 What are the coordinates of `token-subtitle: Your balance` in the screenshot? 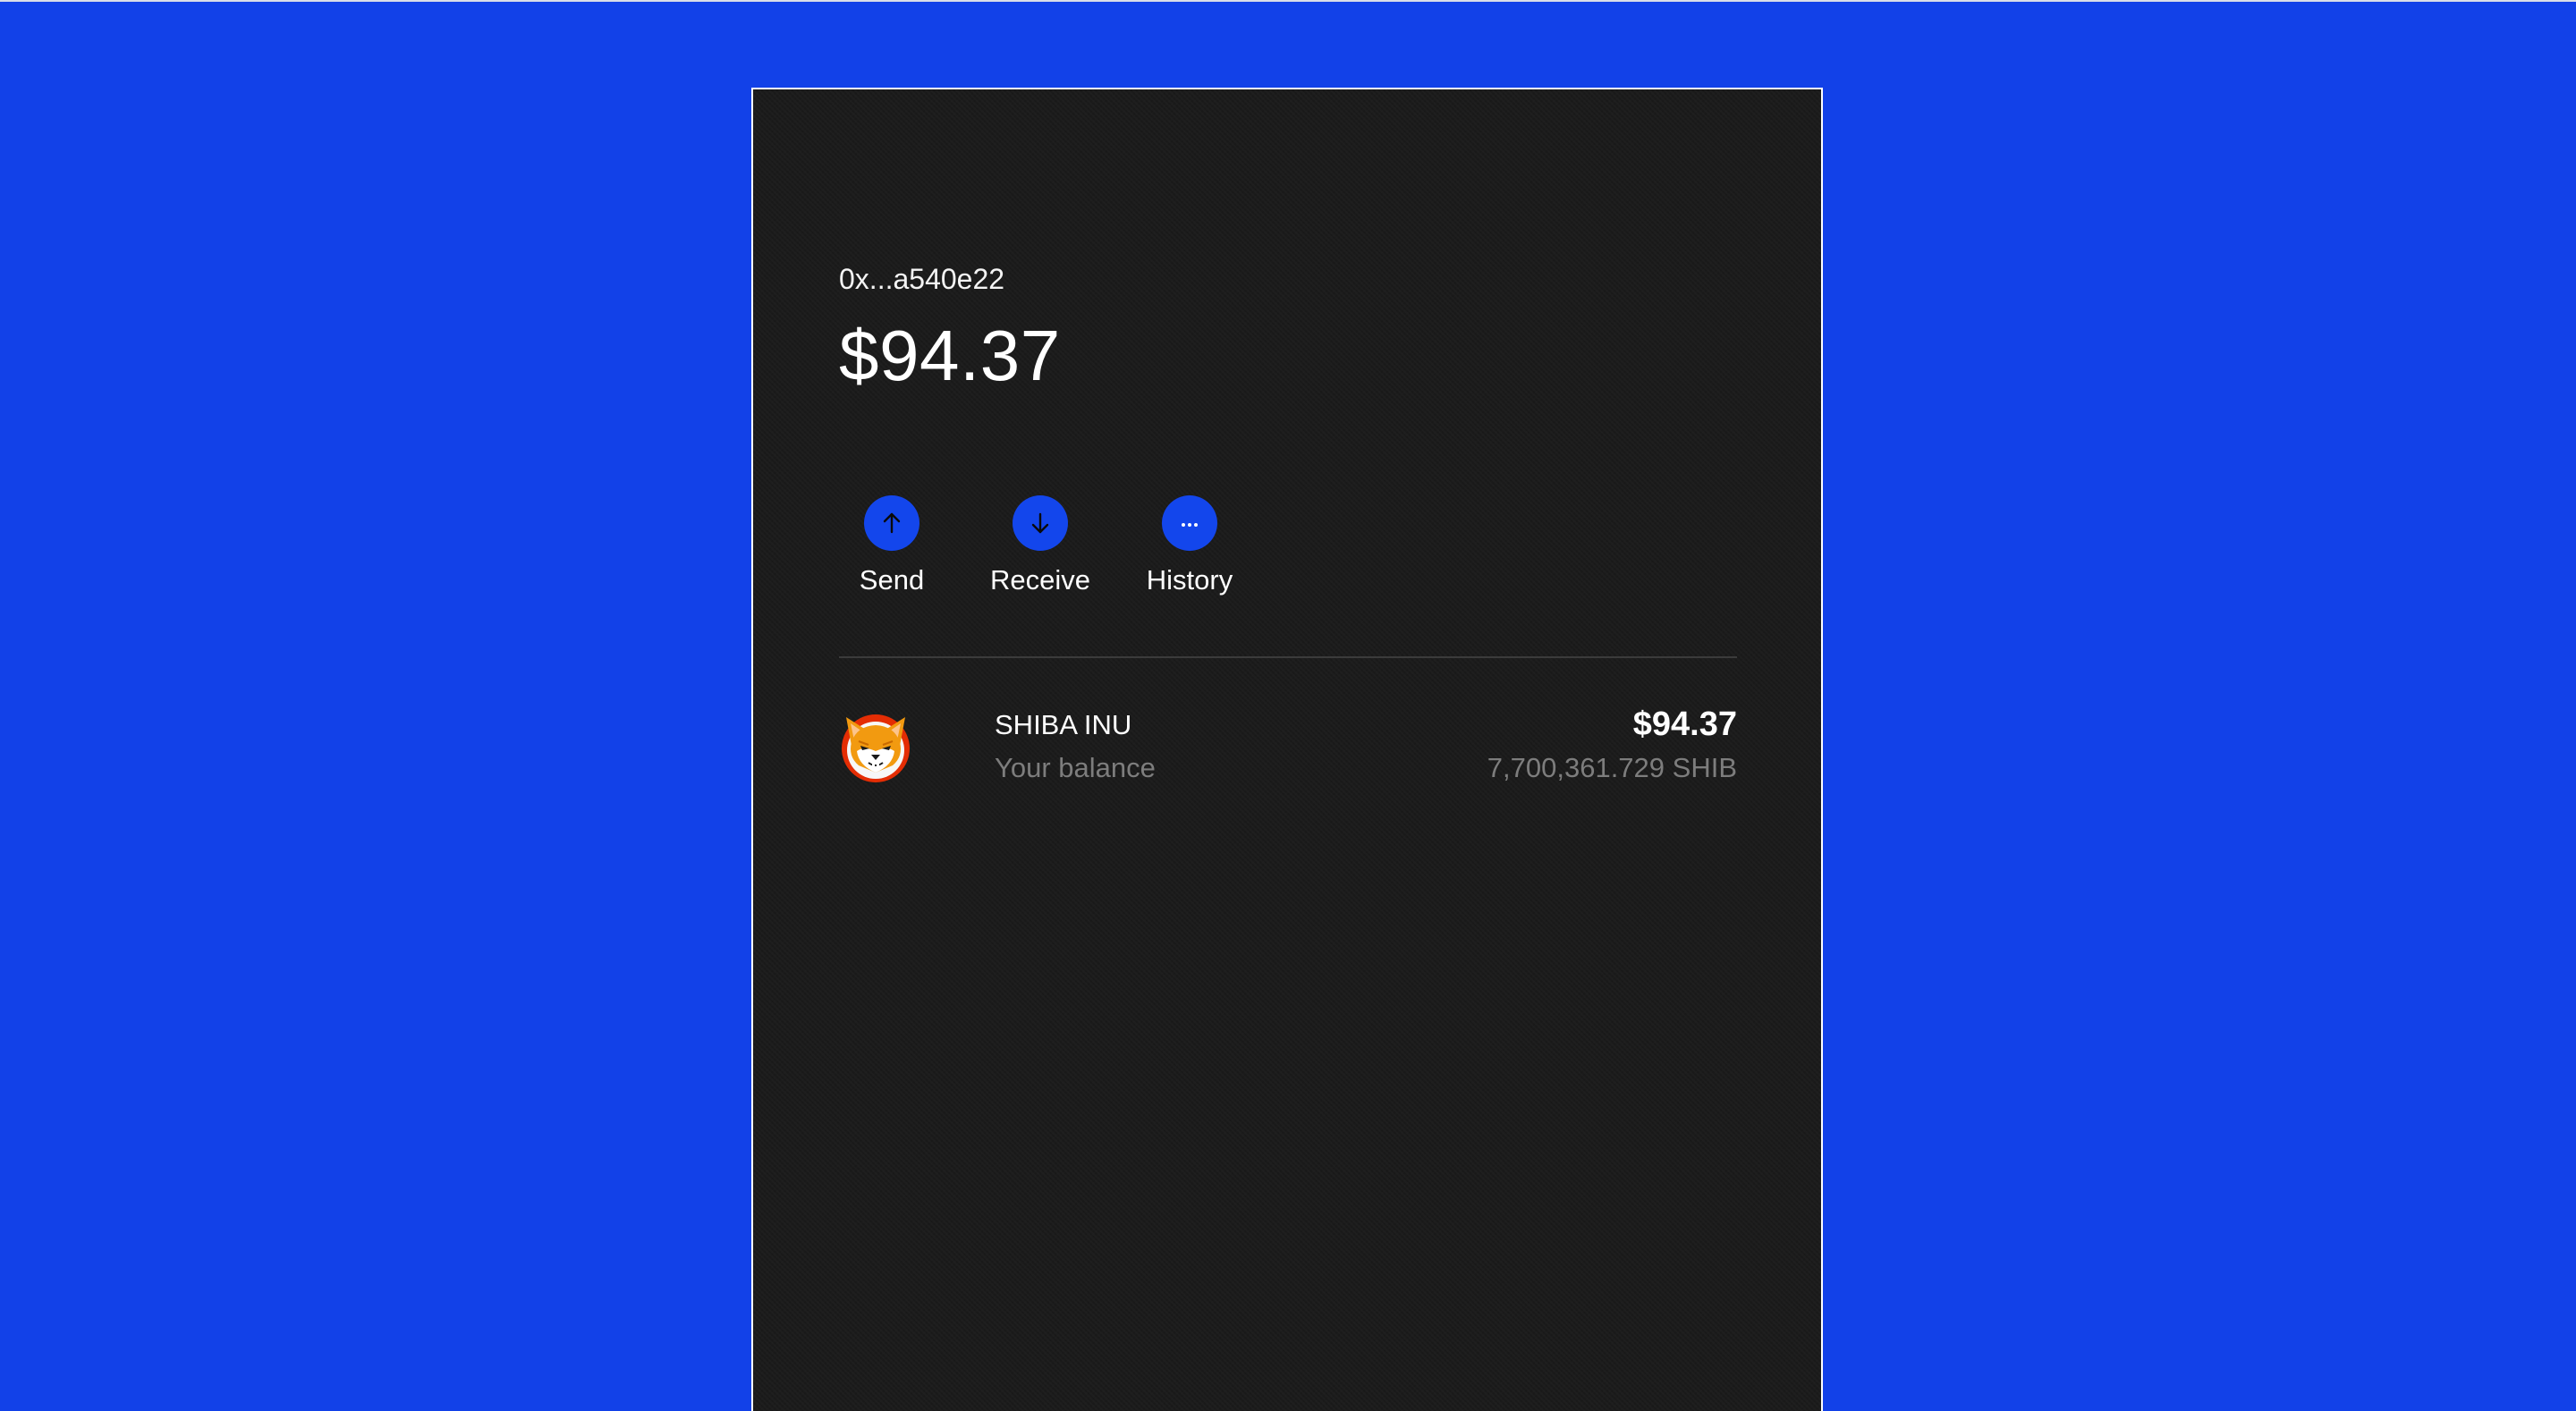 It's located at (1075, 768).